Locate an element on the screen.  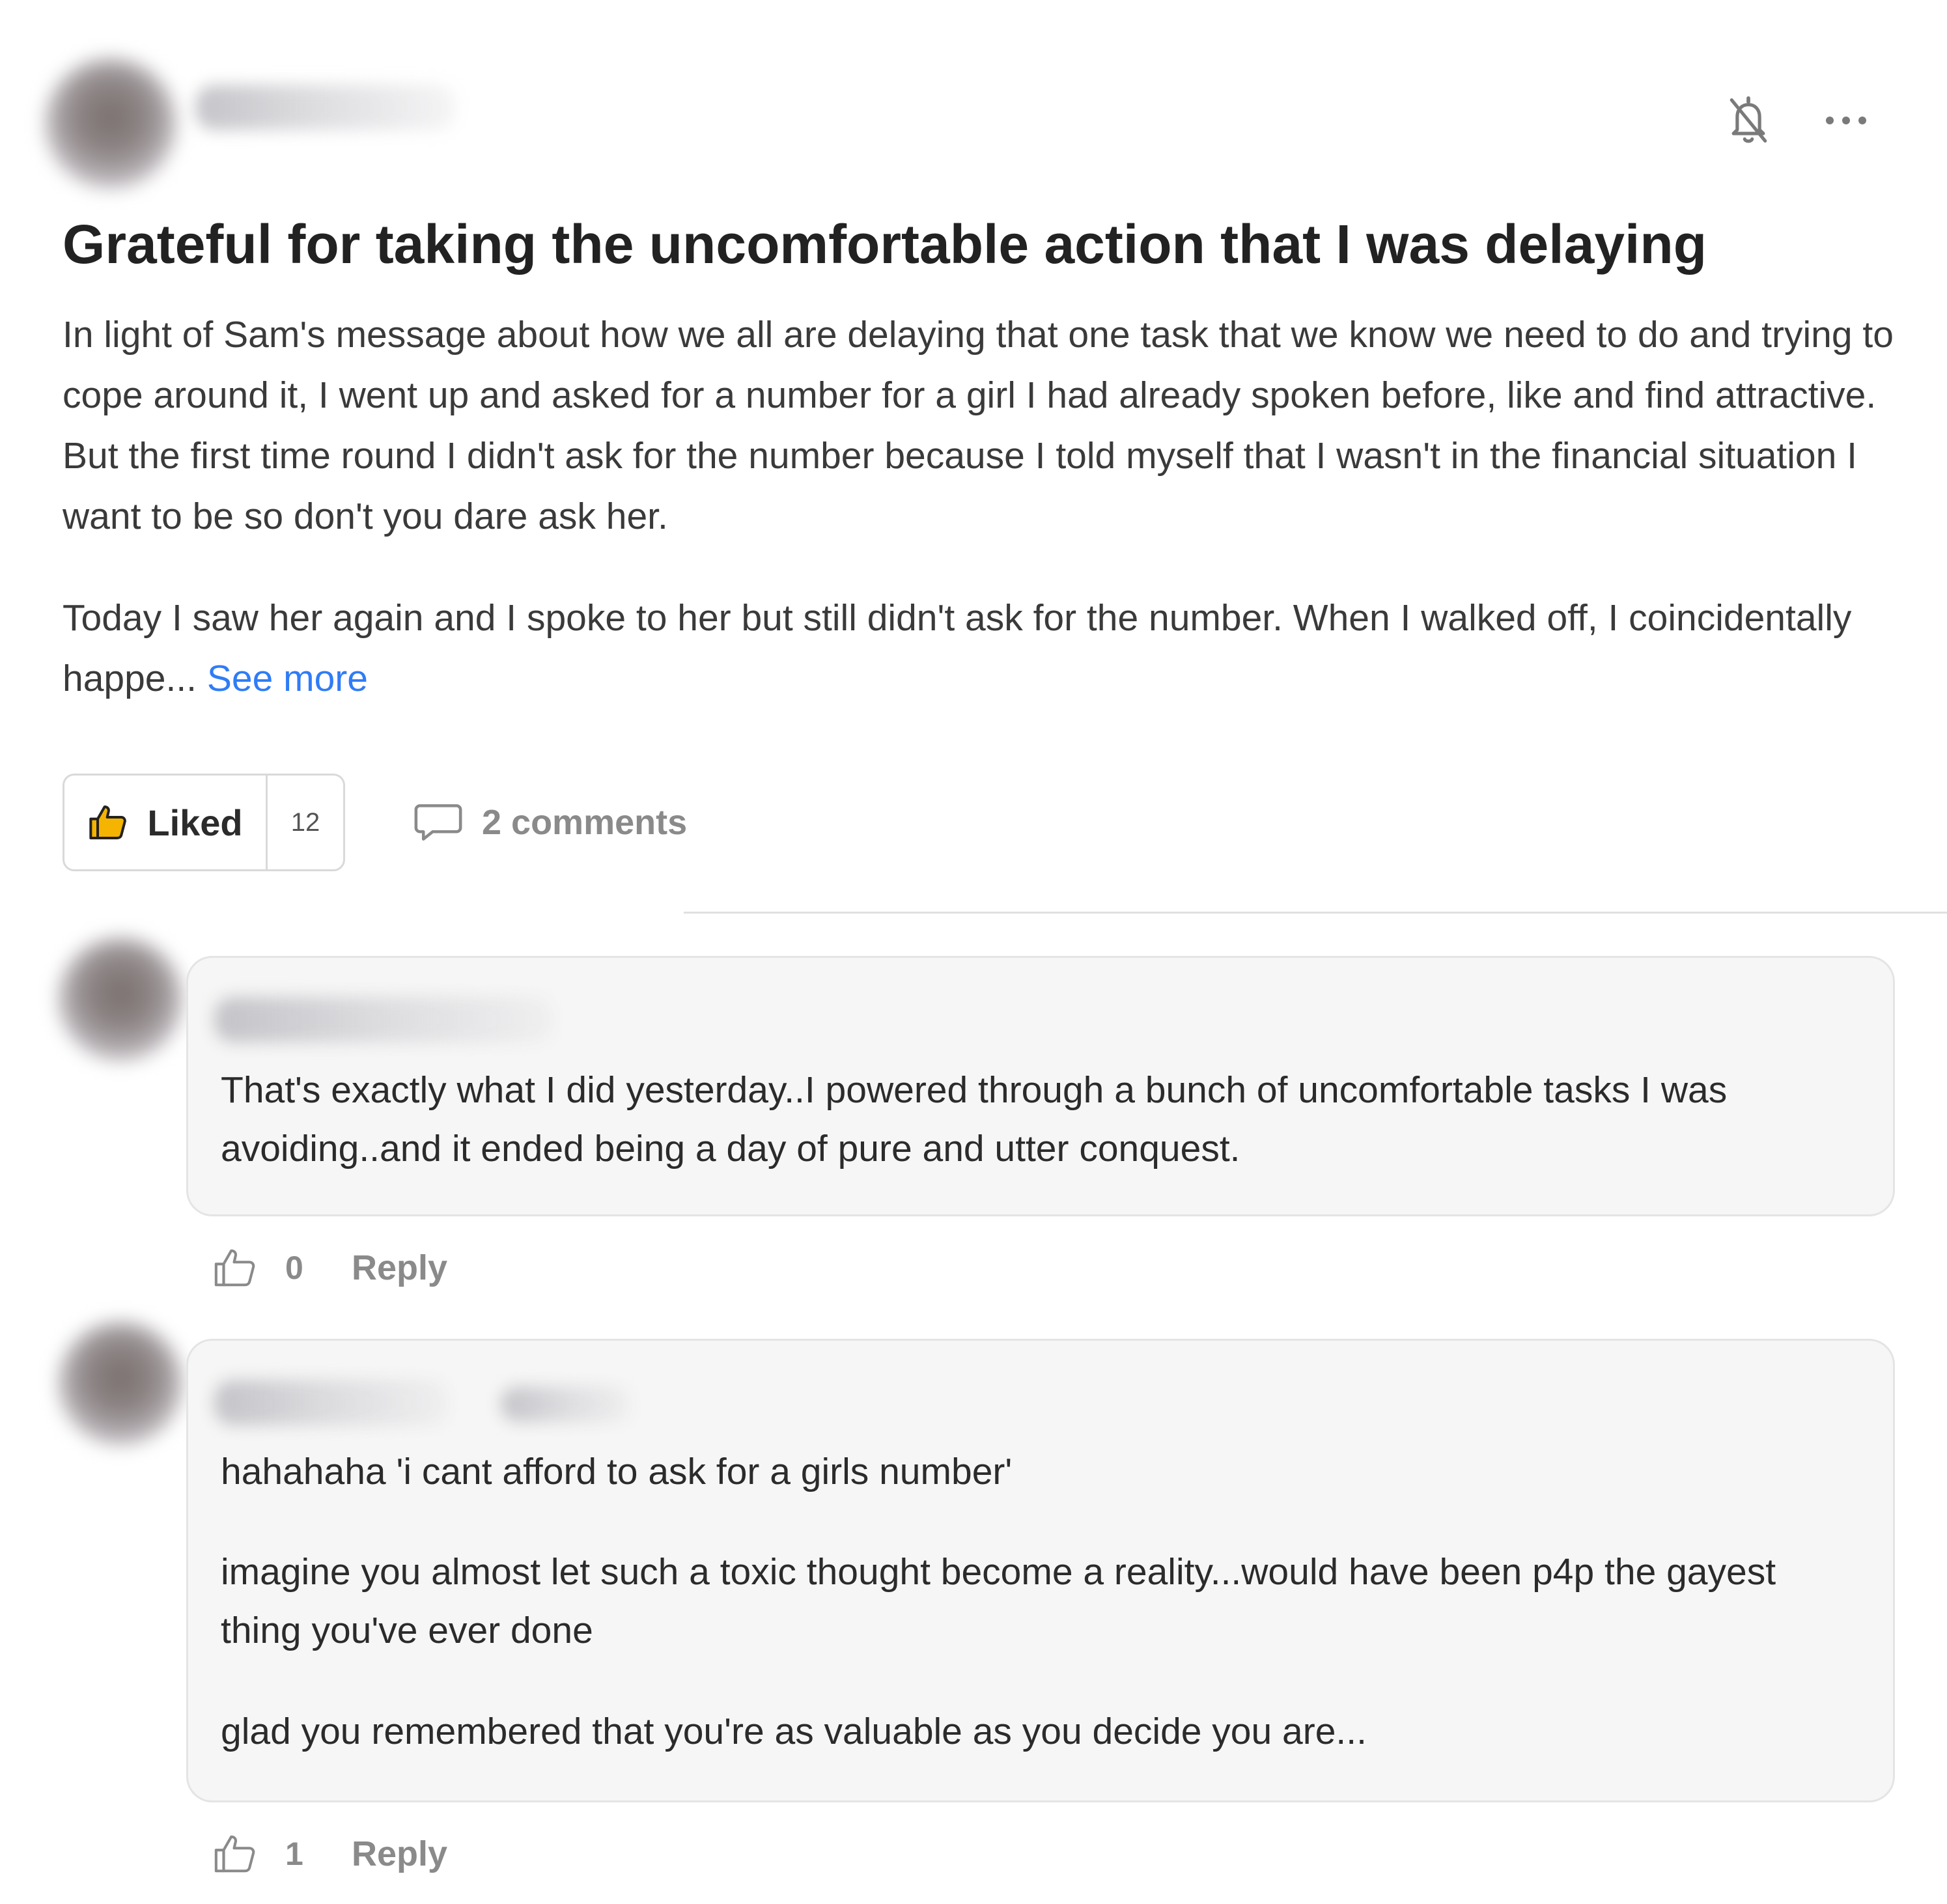
comment-like-count: 1 is located at coordinates (294, 1854).